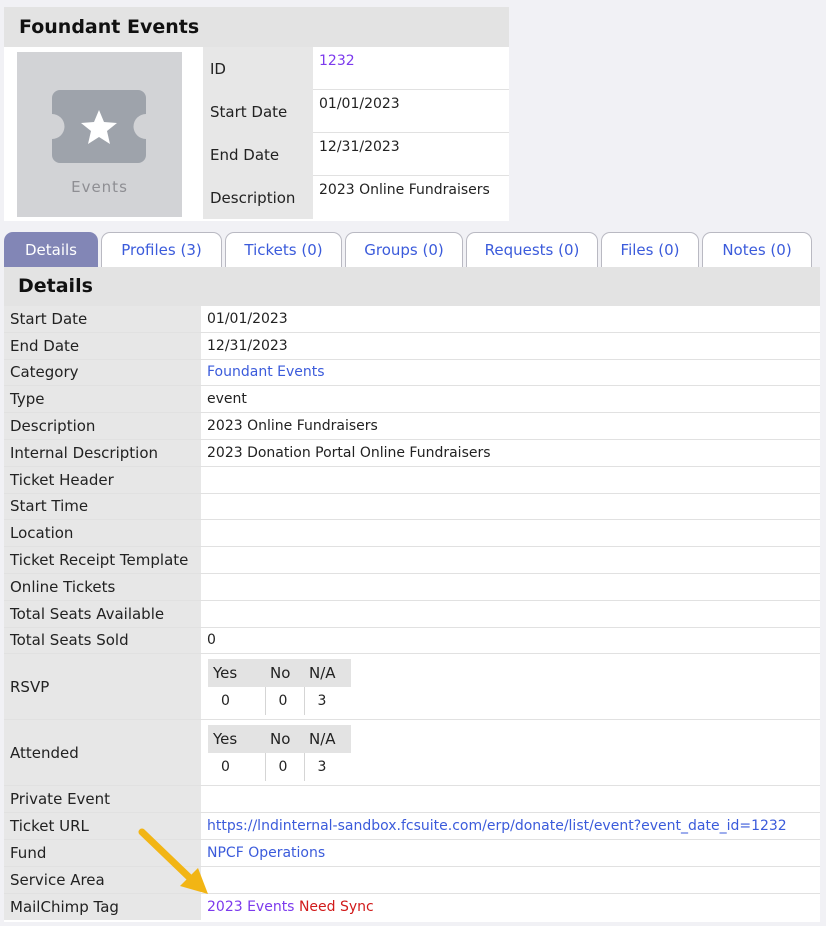 The width and height of the screenshot is (826, 926). I want to click on tab-files: Files (0), so click(650, 249).